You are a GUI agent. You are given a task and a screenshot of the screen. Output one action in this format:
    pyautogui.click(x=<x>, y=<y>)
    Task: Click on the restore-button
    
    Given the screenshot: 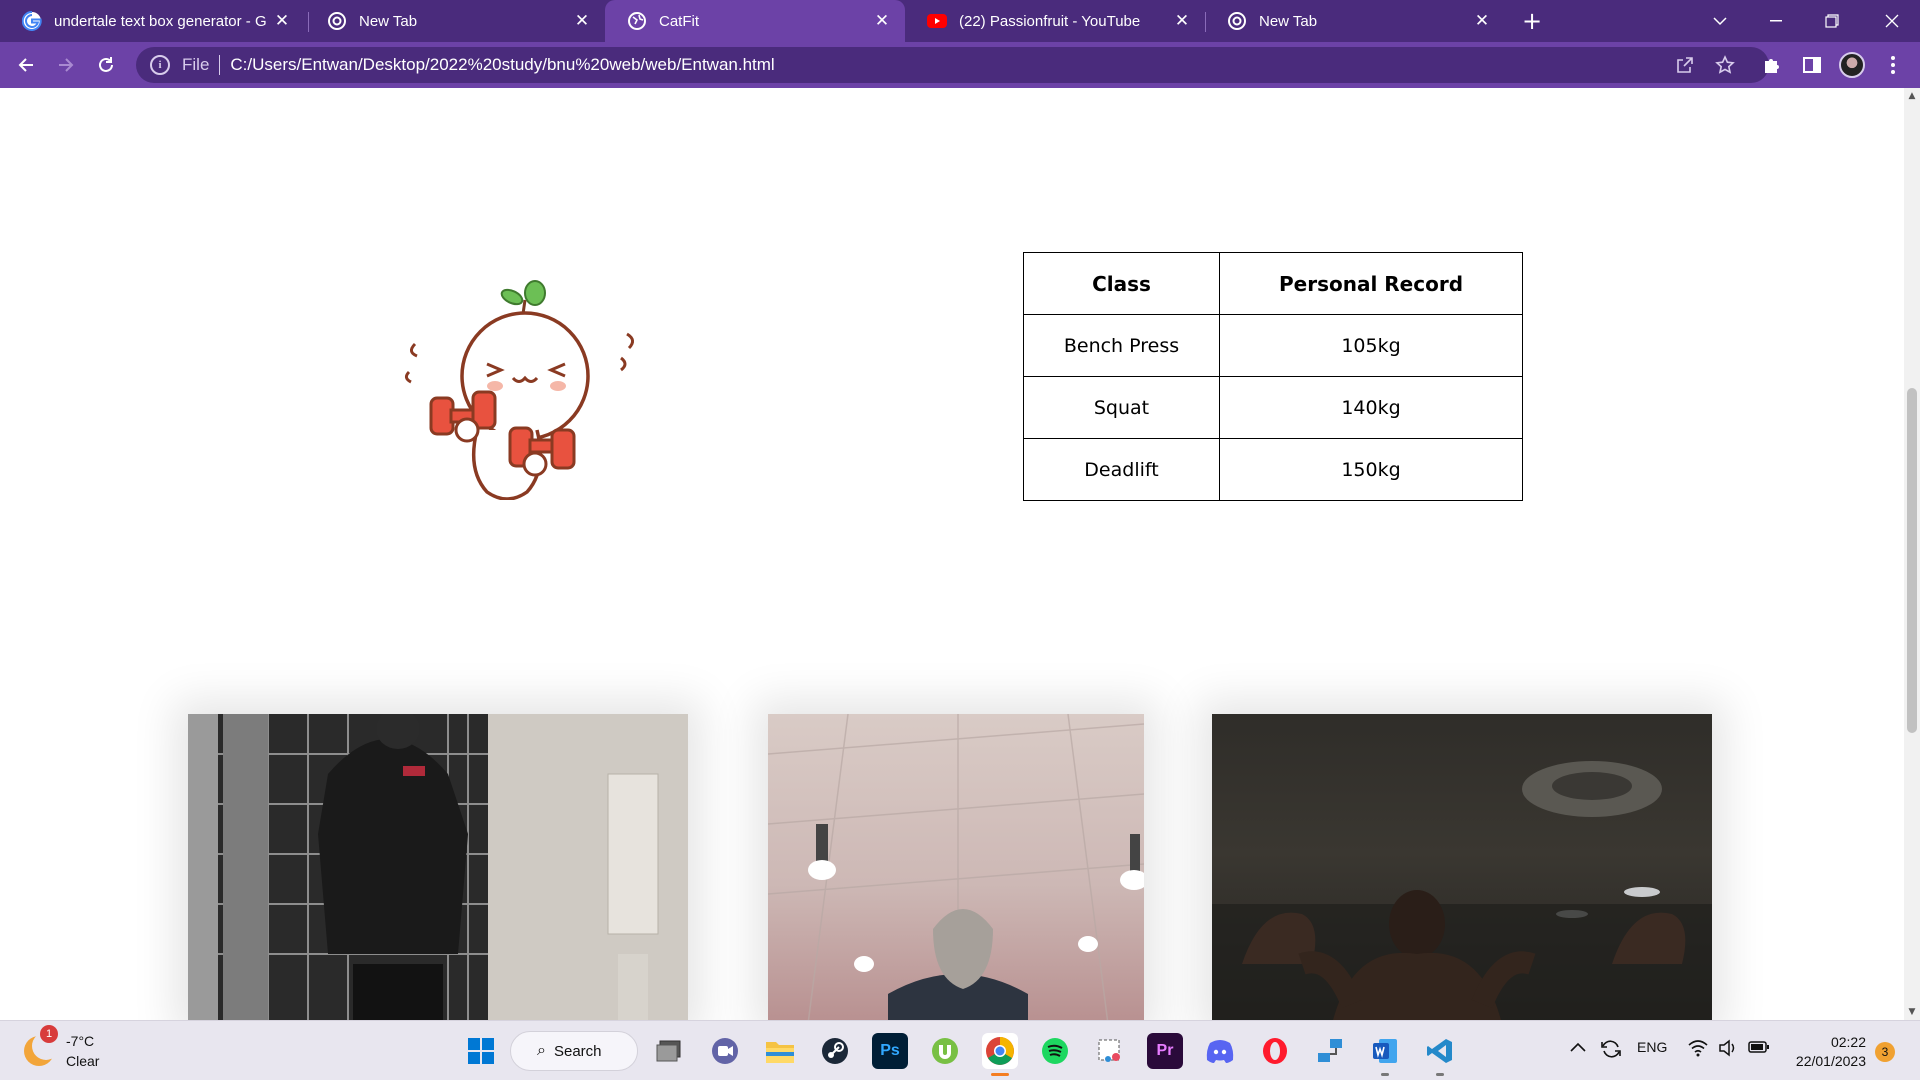 What is the action you would take?
    pyautogui.click(x=1832, y=21)
    